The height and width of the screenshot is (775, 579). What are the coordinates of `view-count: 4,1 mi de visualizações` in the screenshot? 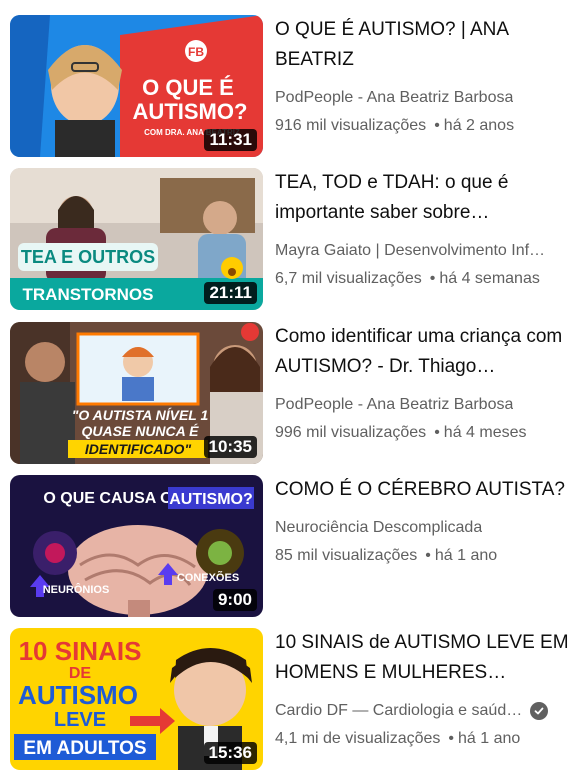 It's located at (358, 738).